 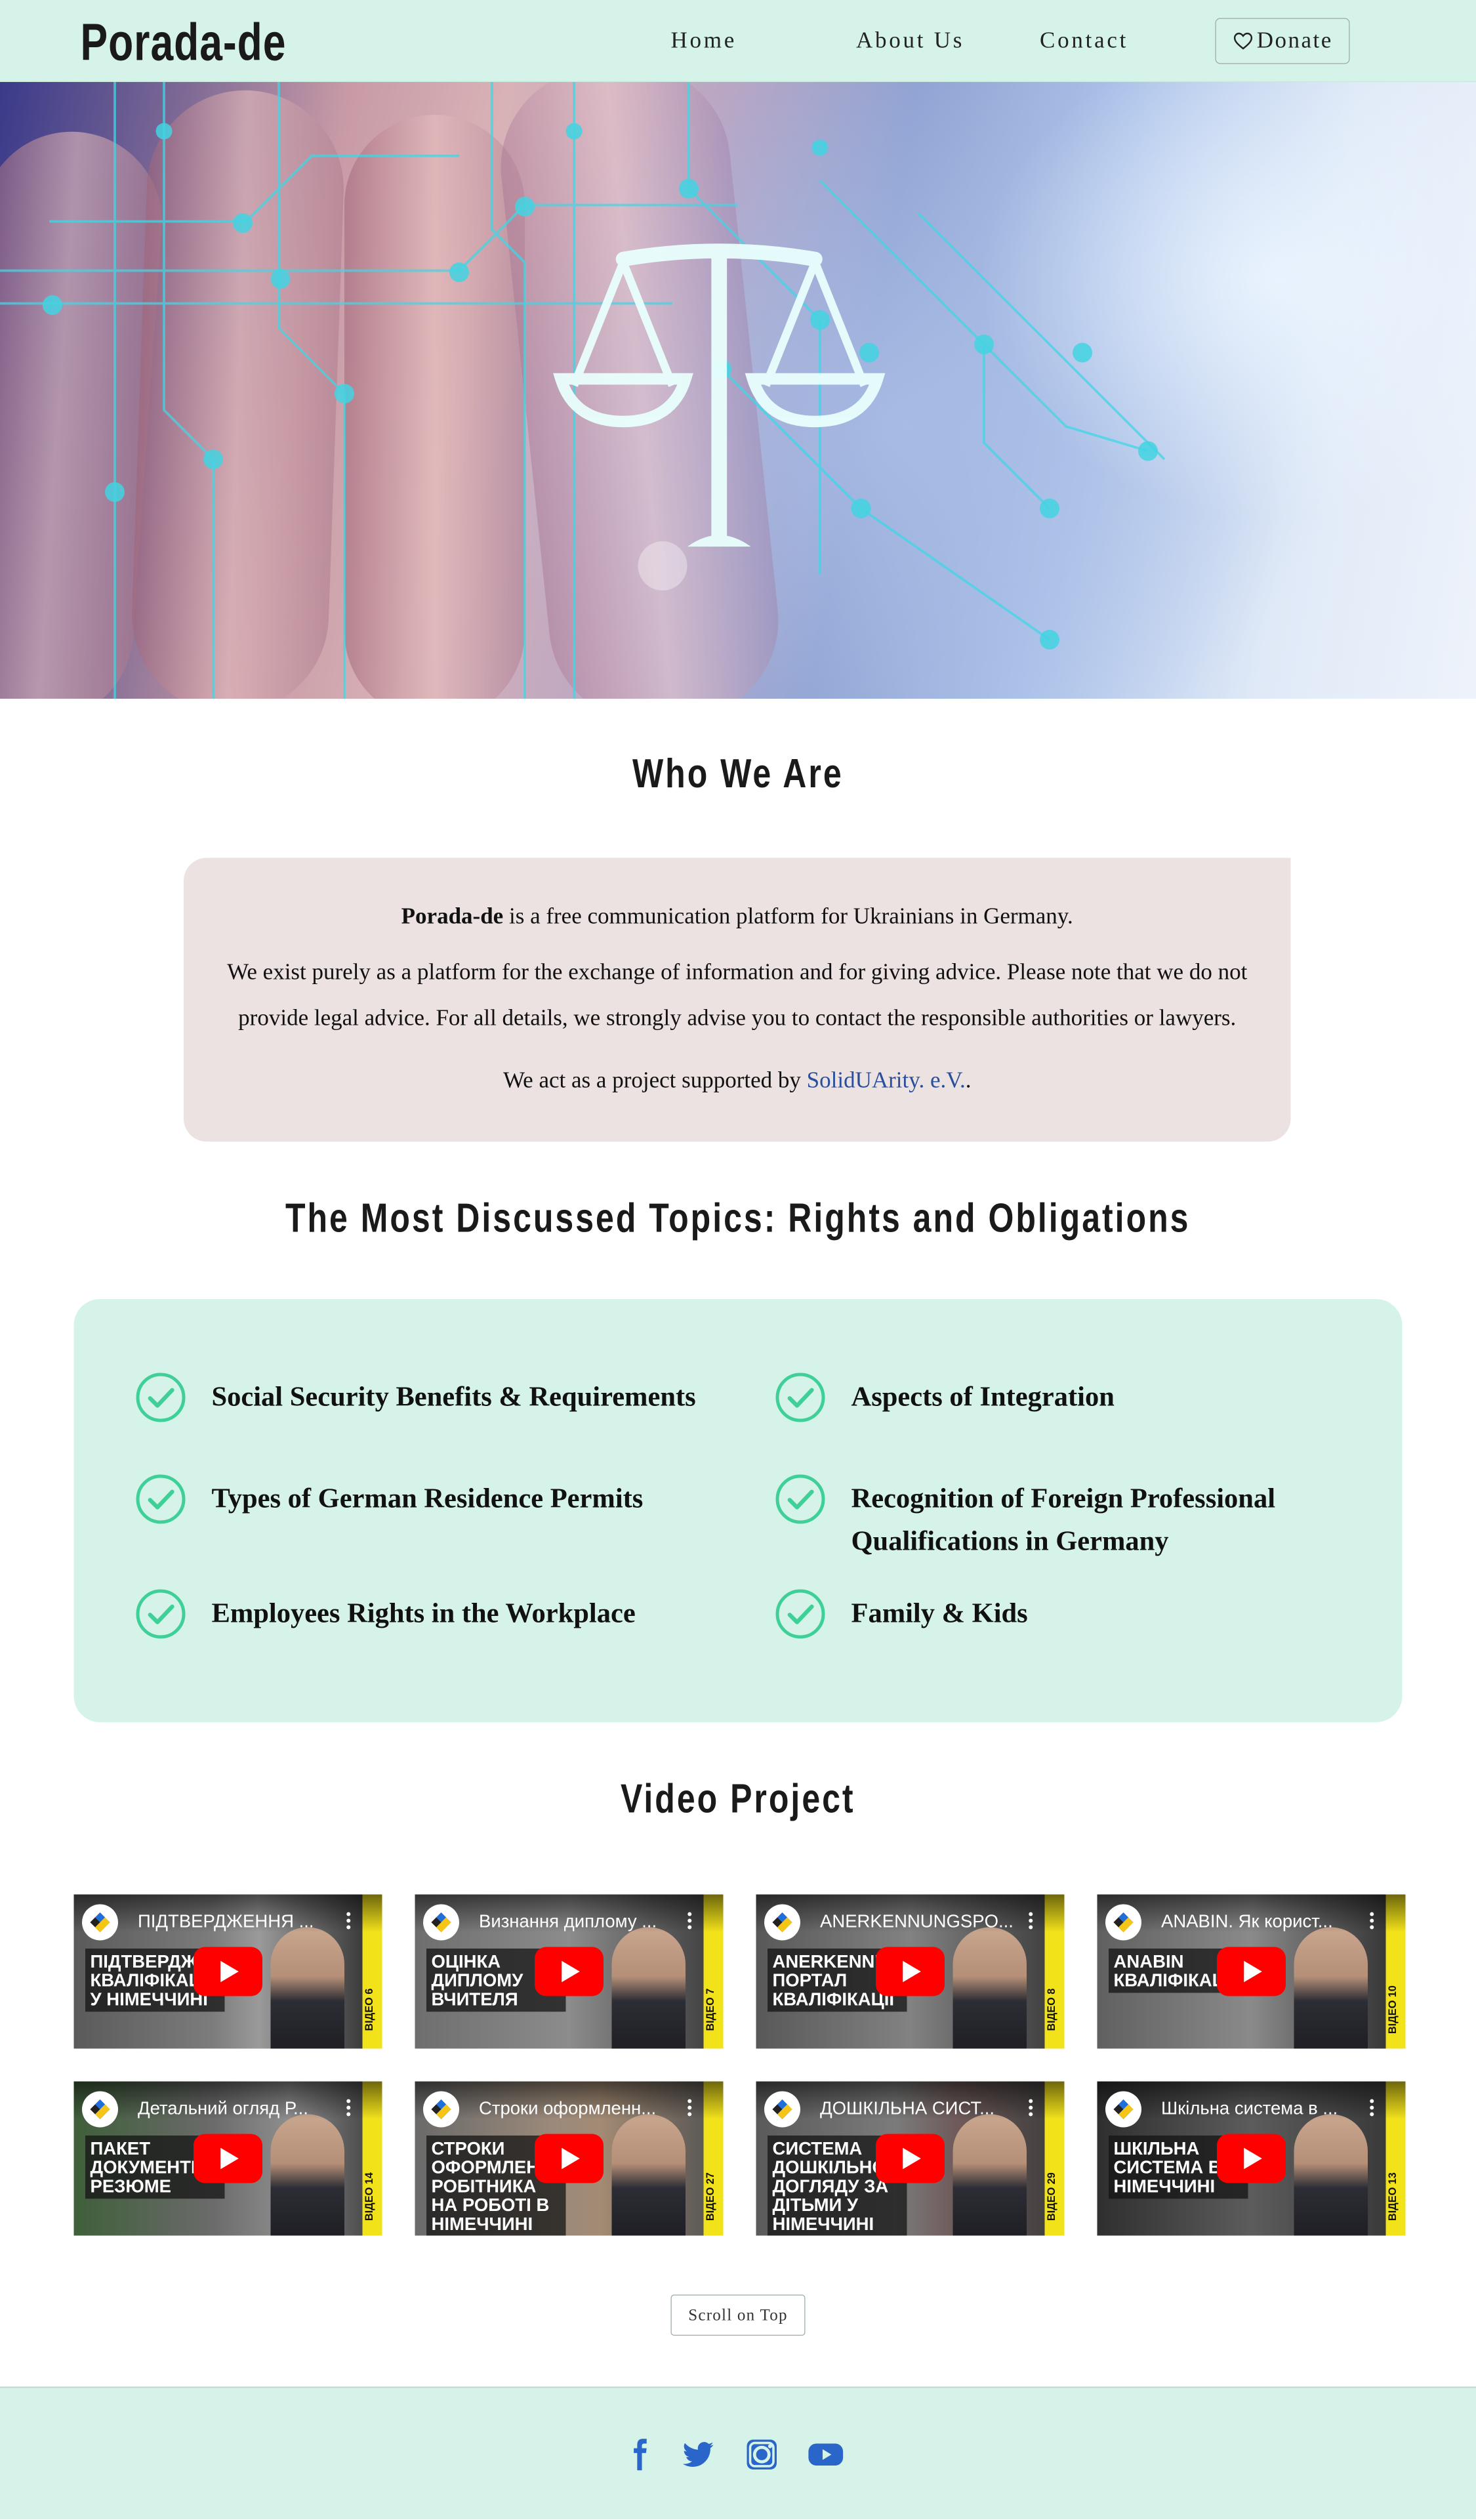 What do you see at coordinates (704, 41) in the screenshot?
I see `nav-link-home: Home` at bounding box center [704, 41].